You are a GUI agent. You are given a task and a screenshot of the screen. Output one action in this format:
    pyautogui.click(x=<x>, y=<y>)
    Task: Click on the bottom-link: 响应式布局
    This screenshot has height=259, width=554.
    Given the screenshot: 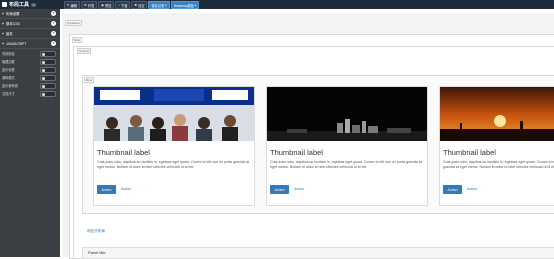 What is the action you would take?
    pyautogui.click(x=96, y=231)
    